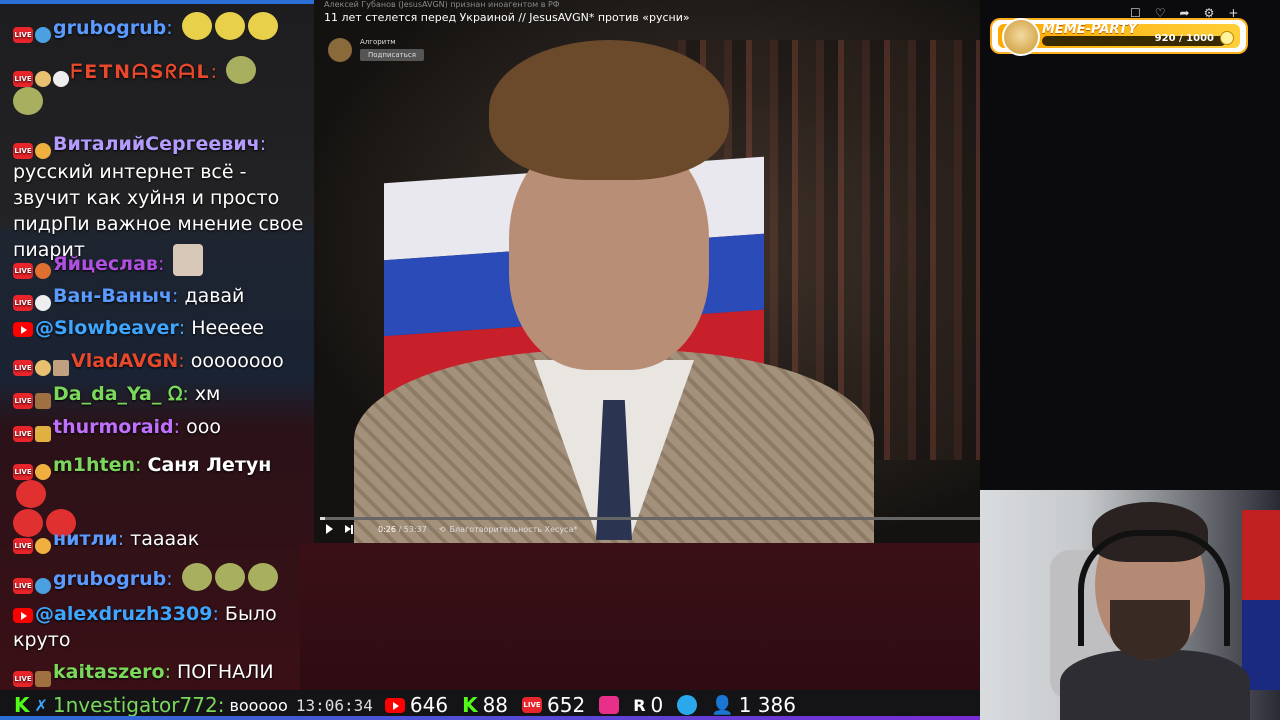 The width and height of the screenshot is (1280, 720). I want to click on chat-message: @Slowbeaver: Нееeee, so click(161, 328).